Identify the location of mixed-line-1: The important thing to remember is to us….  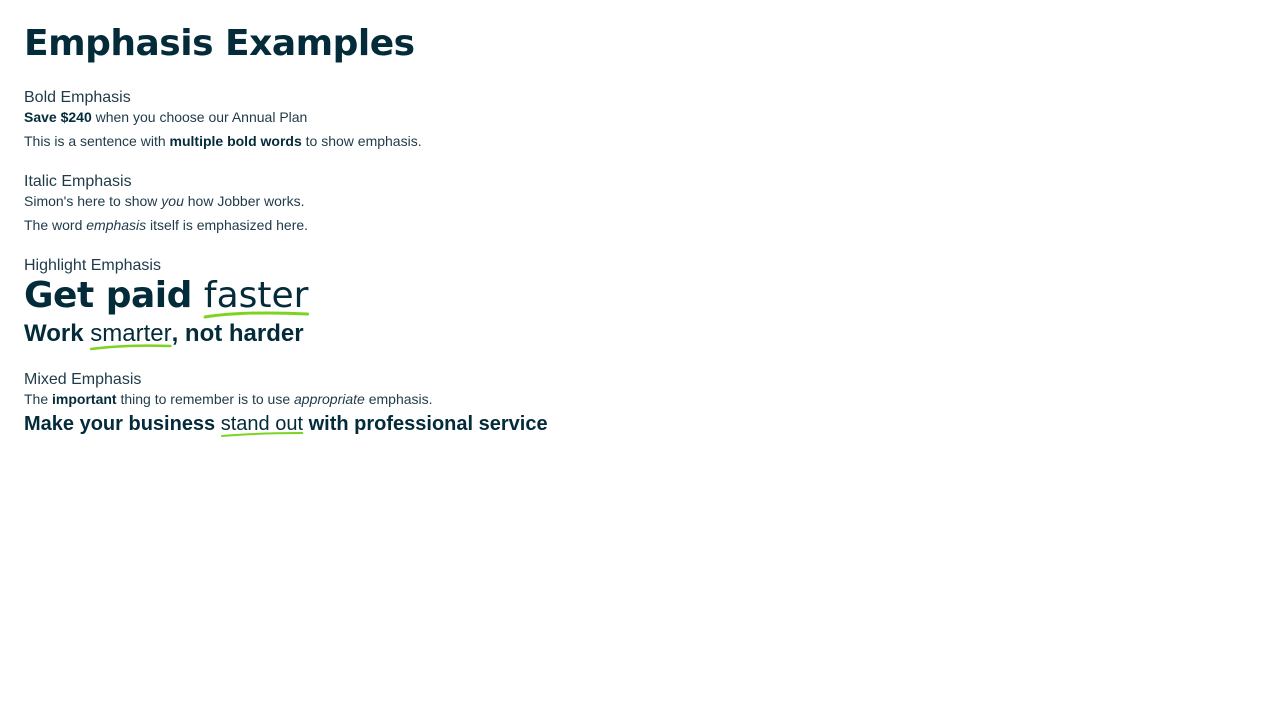
(640, 399).